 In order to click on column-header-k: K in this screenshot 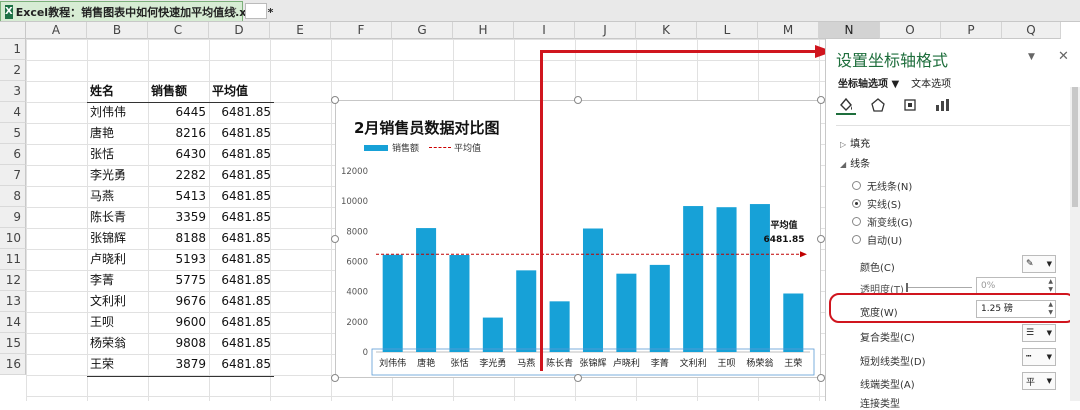, I will do `click(666, 30)`.